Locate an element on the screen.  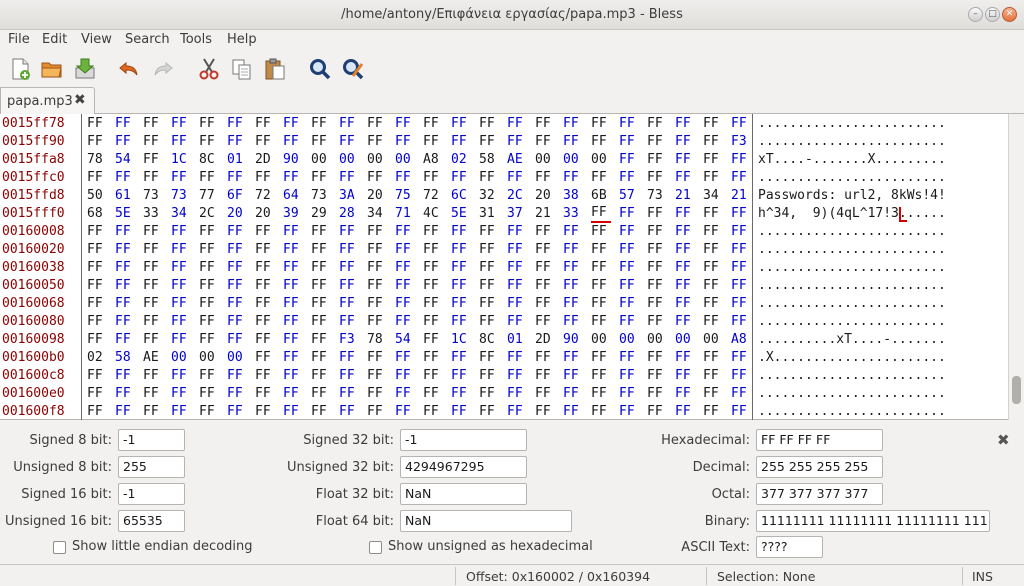
hex-byte: 72 is located at coordinates (433, 196).